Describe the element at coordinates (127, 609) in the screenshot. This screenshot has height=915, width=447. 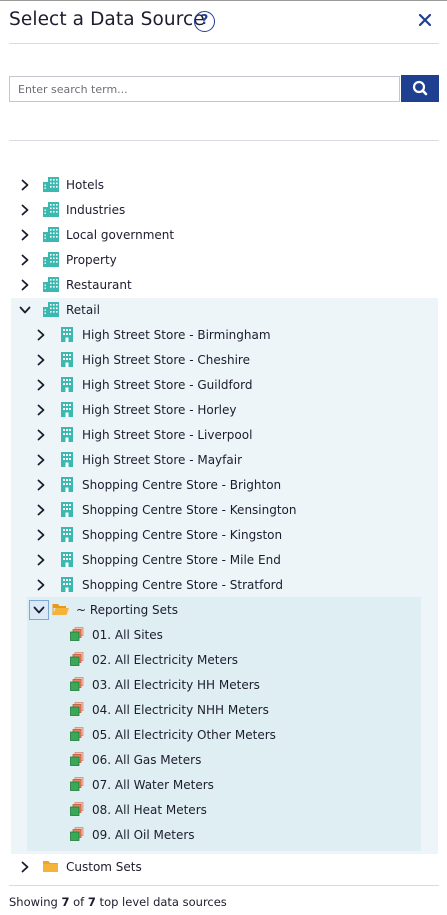
I see `tree-item-label: ~ Reporting Sets` at that location.